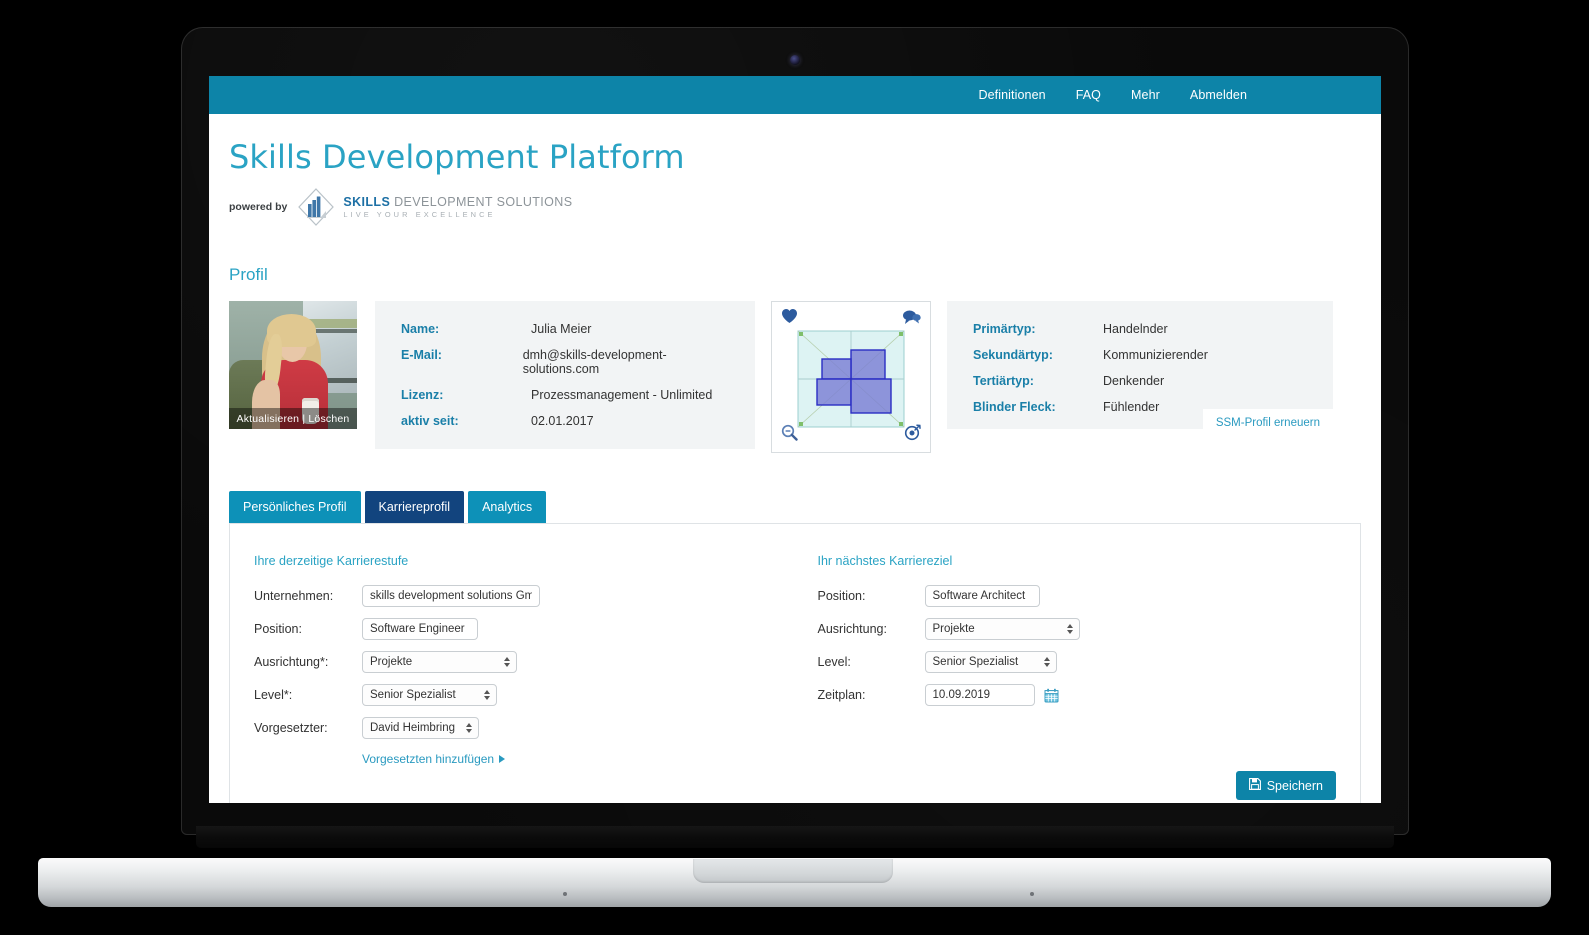  Describe the element at coordinates (273, 695) in the screenshot. I see `label-level-current: Level*:` at that location.